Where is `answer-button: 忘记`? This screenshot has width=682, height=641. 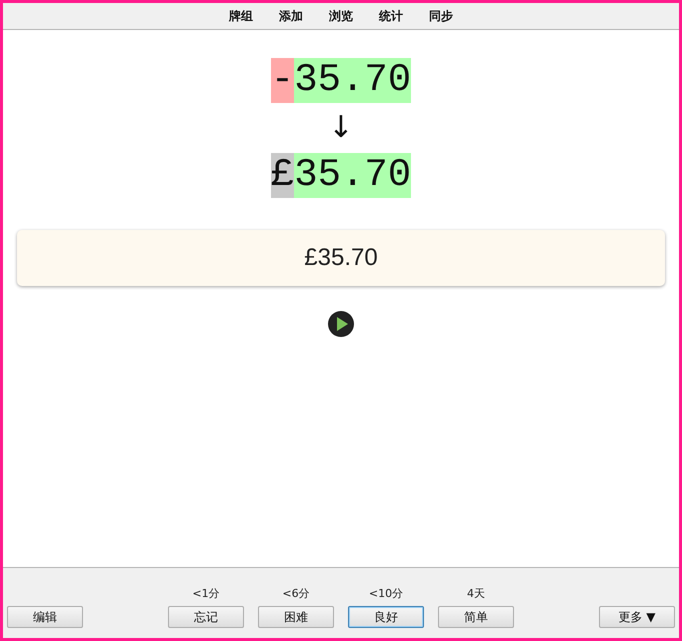 answer-button: 忘记 is located at coordinates (206, 617).